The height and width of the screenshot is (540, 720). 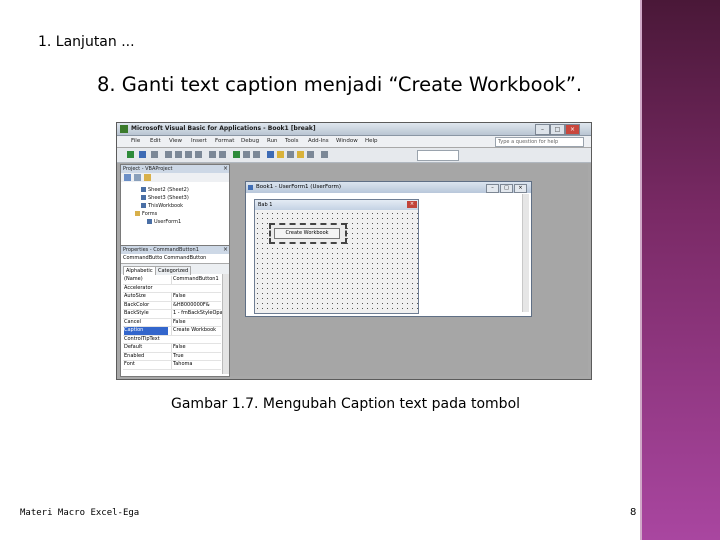 What do you see at coordinates (270, 154) in the screenshot?
I see `design-mode-icon` at bounding box center [270, 154].